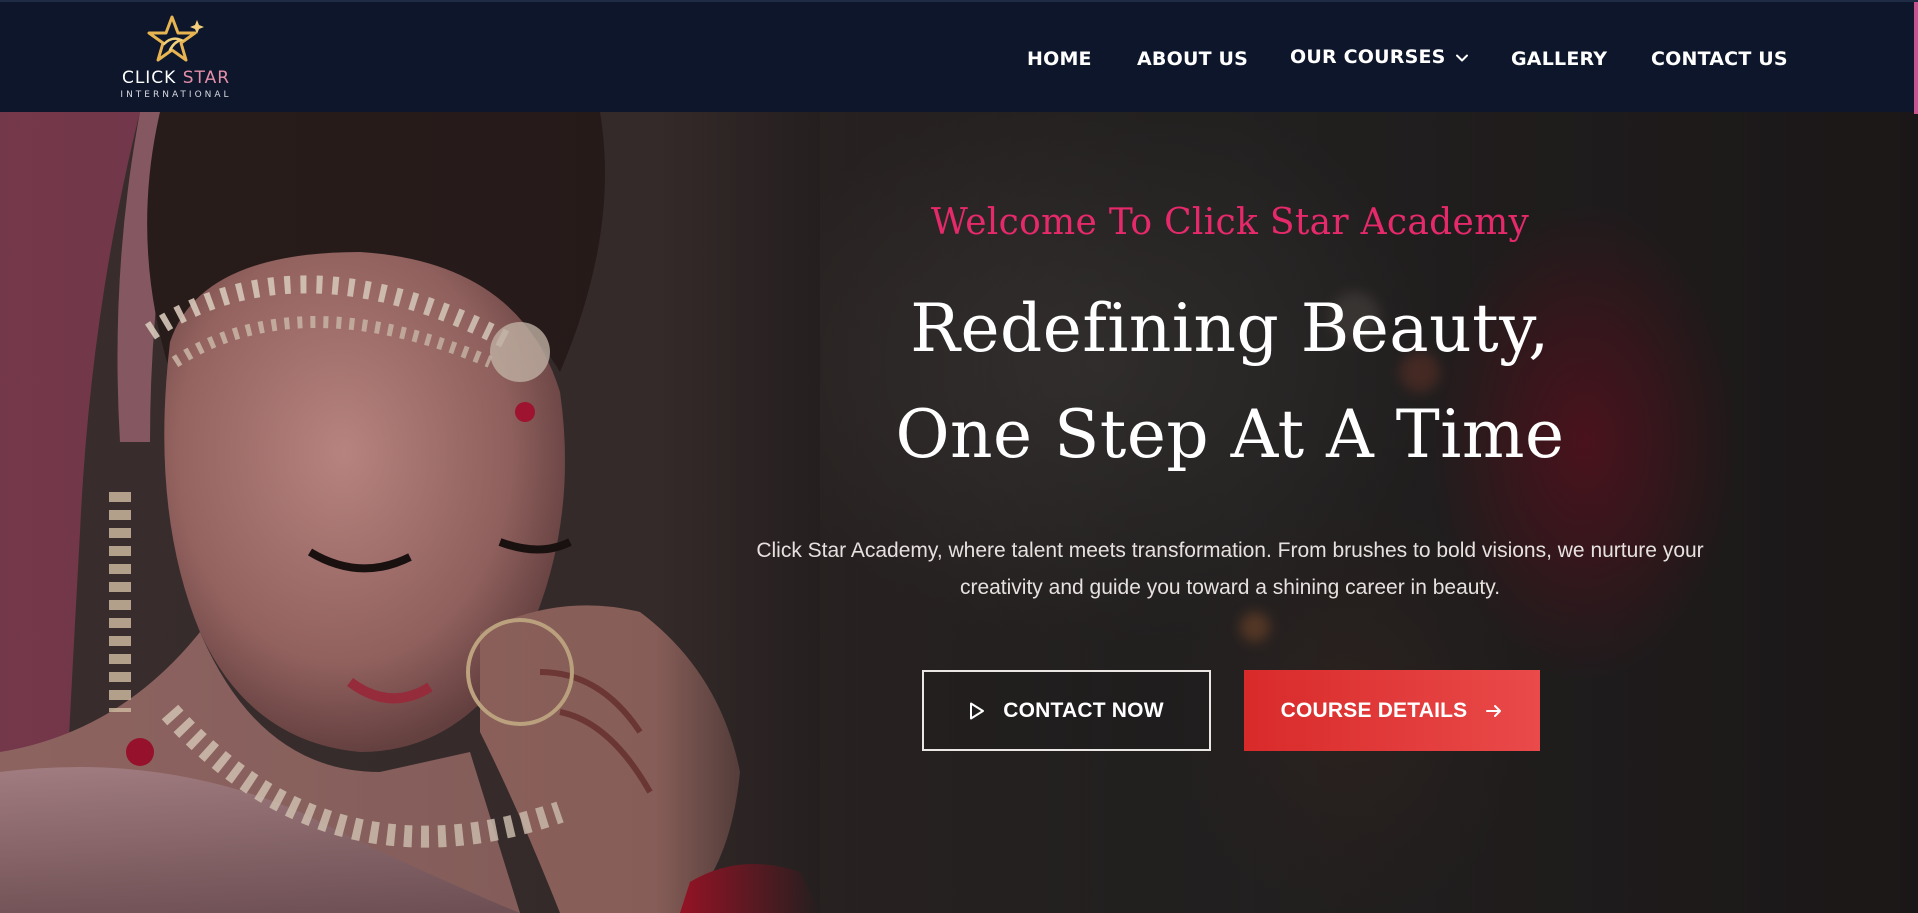  I want to click on nav-item-our-courses: OUR COURSES, so click(1380, 57).